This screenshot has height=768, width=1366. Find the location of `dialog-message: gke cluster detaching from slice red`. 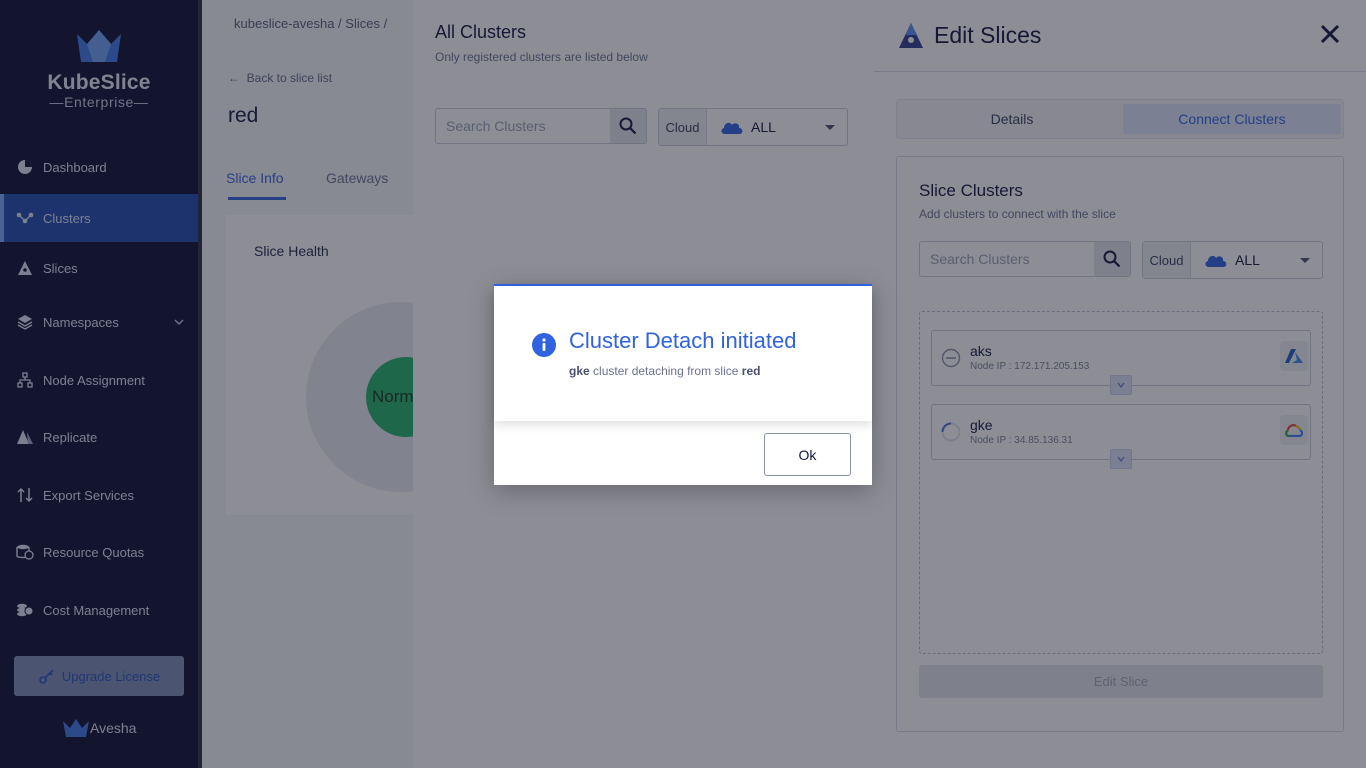

dialog-message: gke cluster detaching from slice red is located at coordinates (664, 371).